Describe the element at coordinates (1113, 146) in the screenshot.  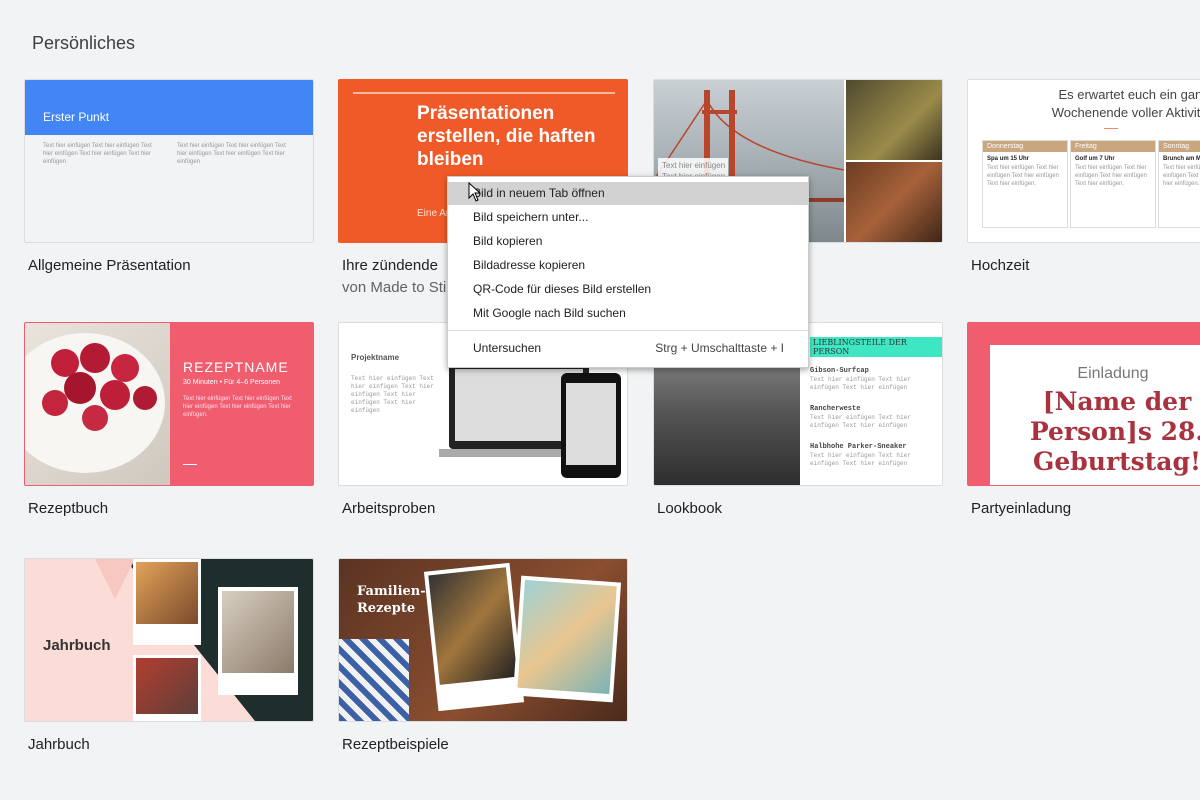
I see `day-heading: Freitag` at that location.